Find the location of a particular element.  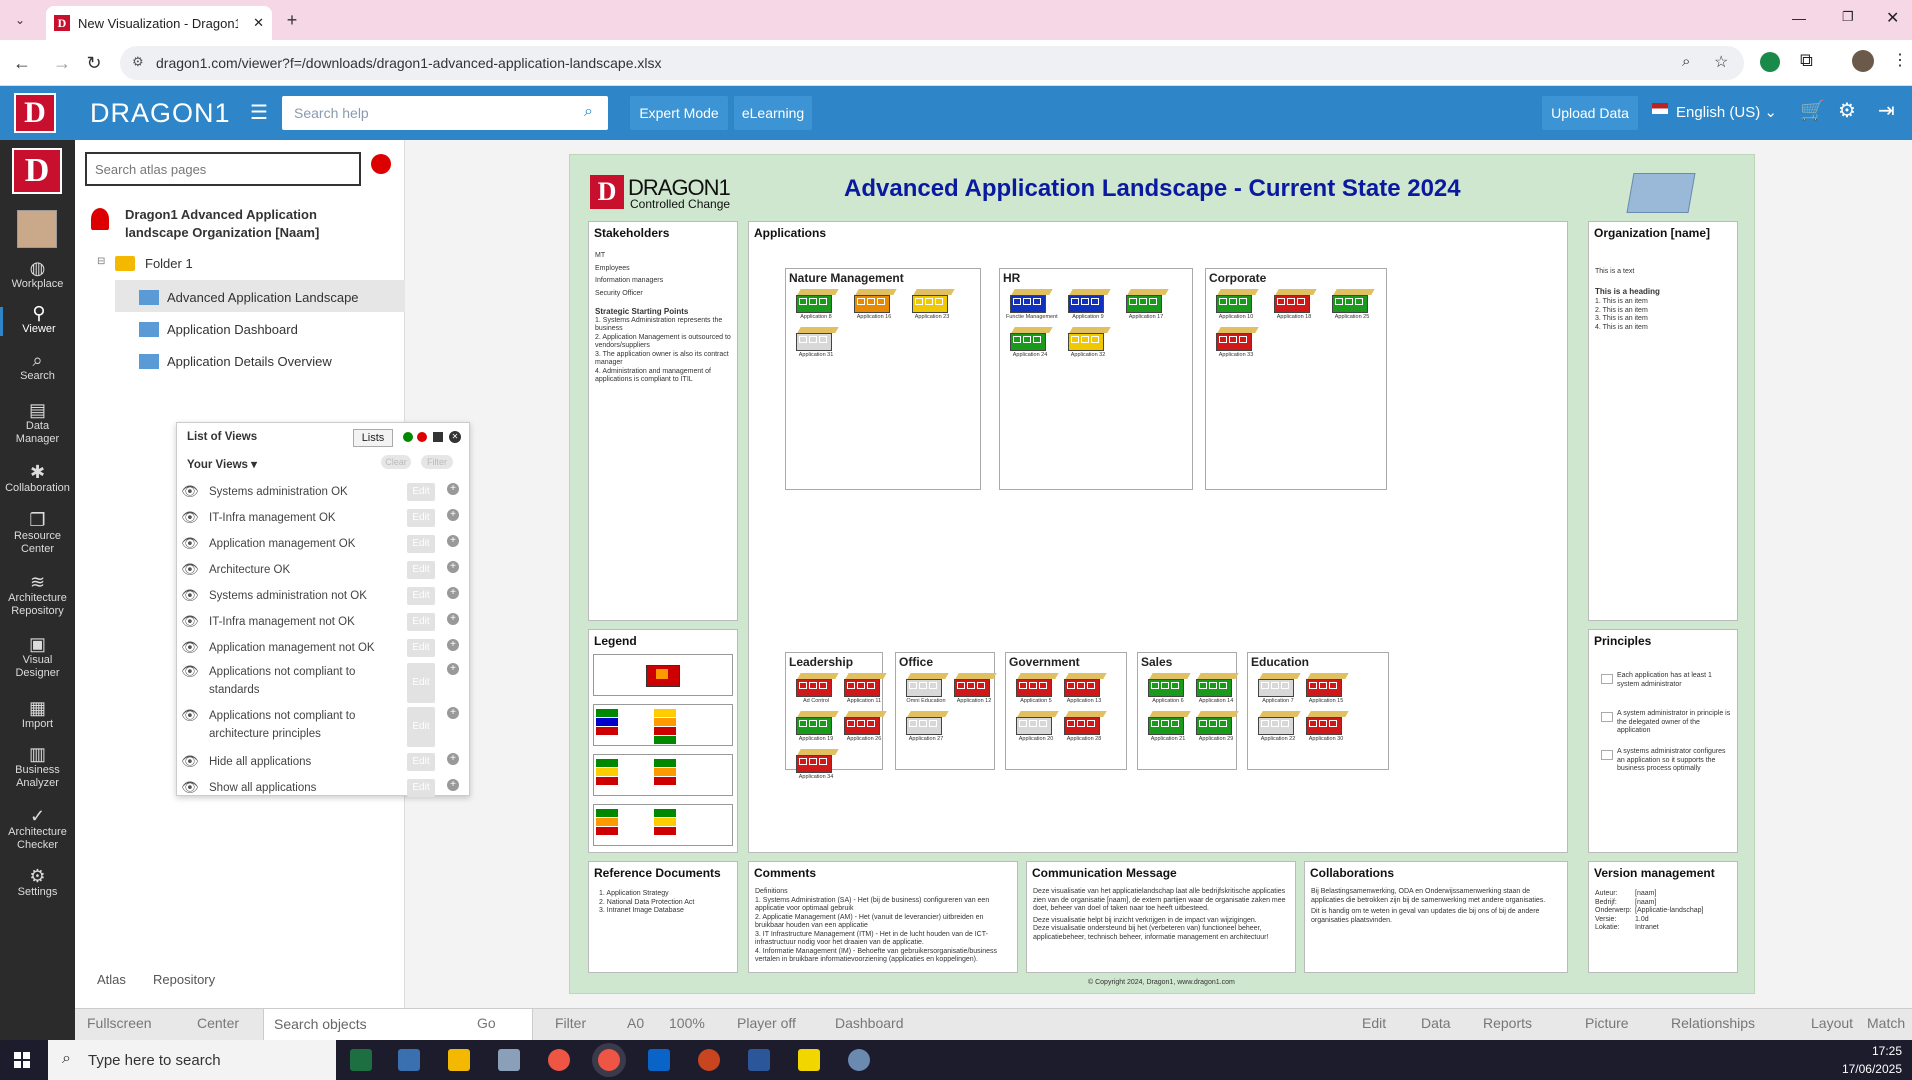

taskbar-search-input: ⌕ Type here to search is located at coordinates (192, 1060).